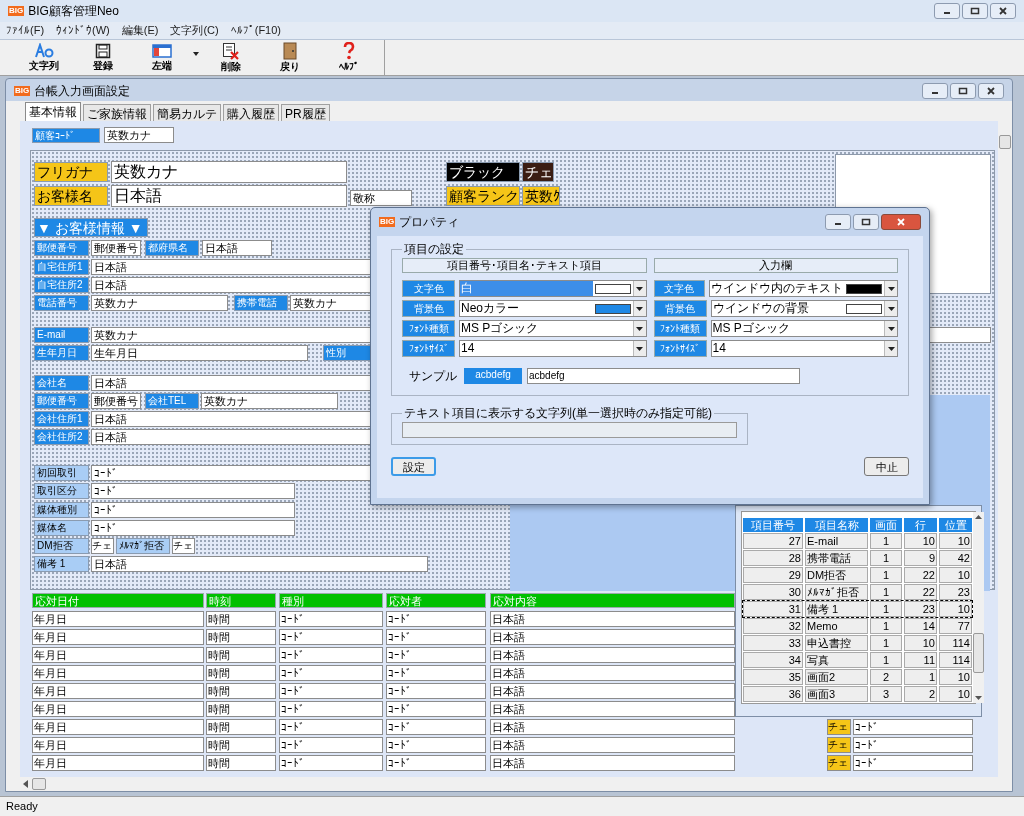  Describe the element at coordinates (490, 308) in the screenshot. I see `dropdown-value: Neoカラー` at that location.